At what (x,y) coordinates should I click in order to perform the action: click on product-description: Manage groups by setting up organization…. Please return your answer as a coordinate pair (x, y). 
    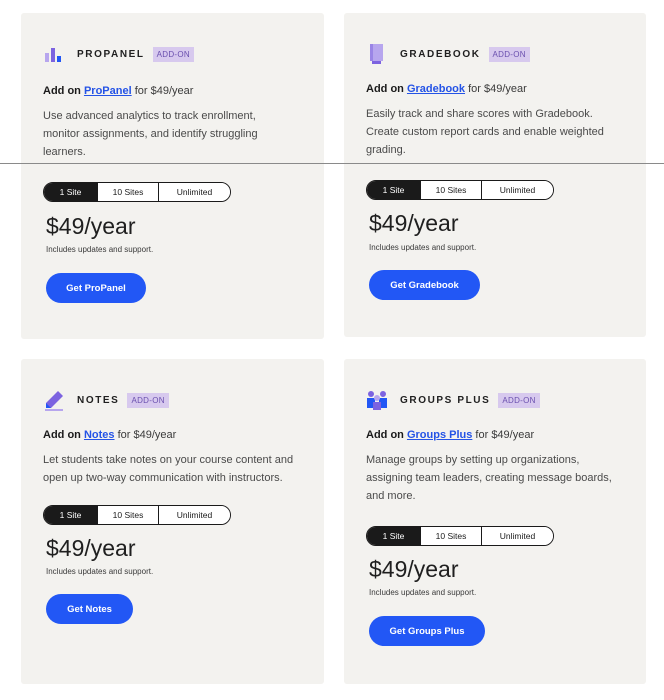
    Looking at the image, I should click on (489, 478).